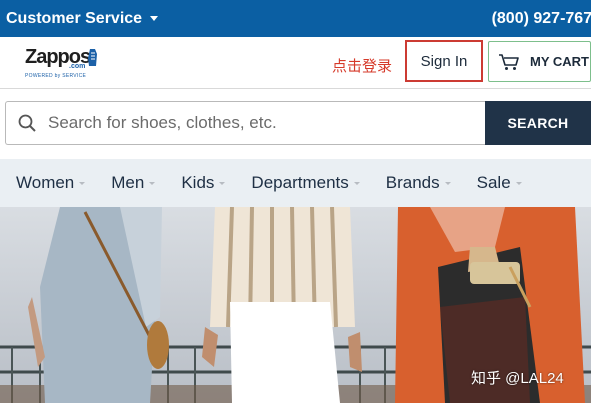 This screenshot has height=403, width=591. What do you see at coordinates (517, 378) in the screenshot?
I see `watermark: 知乎 @LAL24` at bounding box center [517, 378].